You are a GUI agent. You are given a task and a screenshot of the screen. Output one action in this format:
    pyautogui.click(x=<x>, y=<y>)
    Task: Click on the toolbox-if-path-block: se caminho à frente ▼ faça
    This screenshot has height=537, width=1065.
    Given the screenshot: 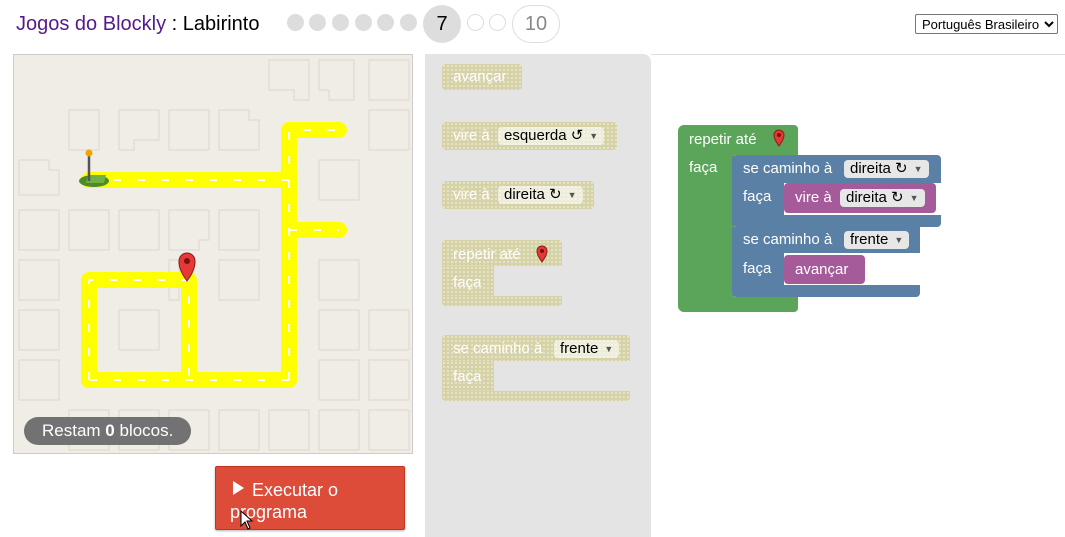 What is the action you would take?
    pyautogui.click(x=536, y=368)
    